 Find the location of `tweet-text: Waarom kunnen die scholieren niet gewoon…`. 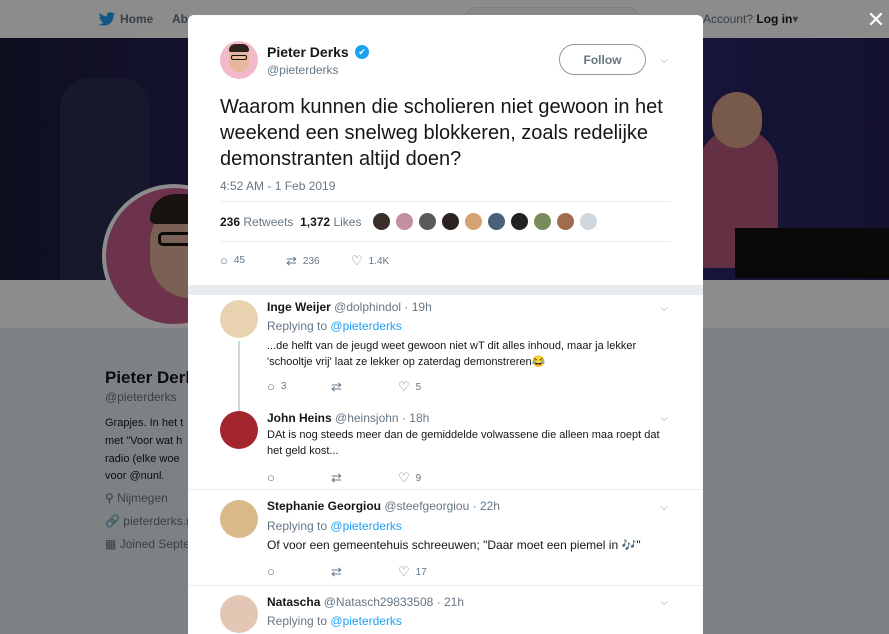

tweet-text: Waarom kunnen die scholieren niet gewoon… is located at coordinates (441, 133).